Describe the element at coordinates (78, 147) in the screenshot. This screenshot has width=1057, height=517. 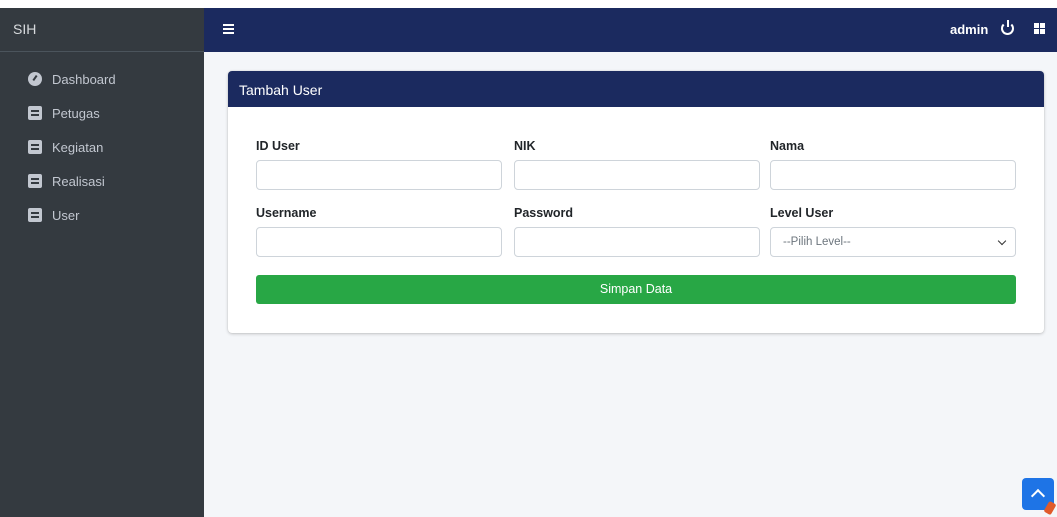
I see `sidebar-item-label: Kegiatan` at that location.